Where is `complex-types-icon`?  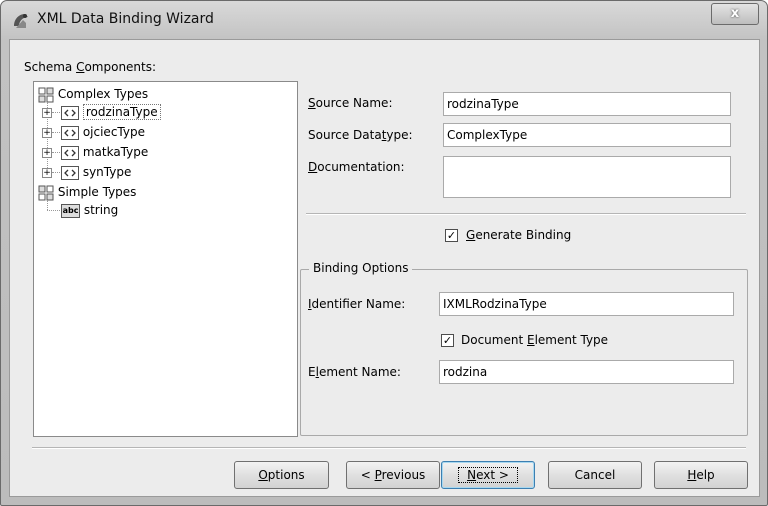
complex-types-icon is located at coordinates (46, 94).